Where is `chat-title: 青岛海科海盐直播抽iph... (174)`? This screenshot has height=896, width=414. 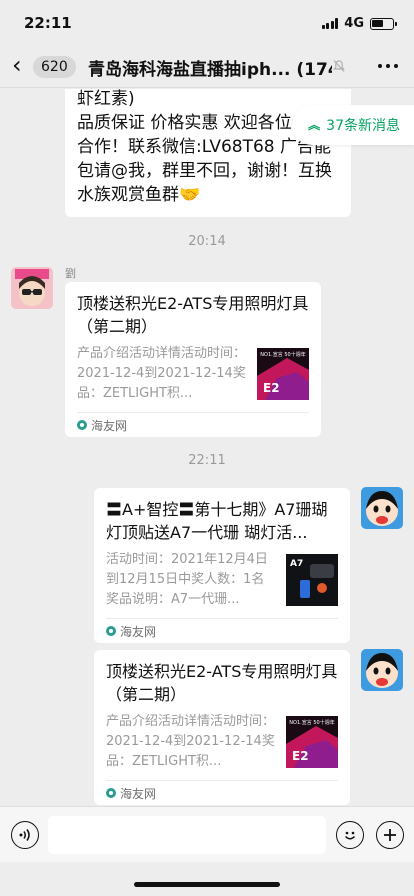
chat-title: 青岛海科海盐直播抽iph... (174) is located at coordinates (210, 67).